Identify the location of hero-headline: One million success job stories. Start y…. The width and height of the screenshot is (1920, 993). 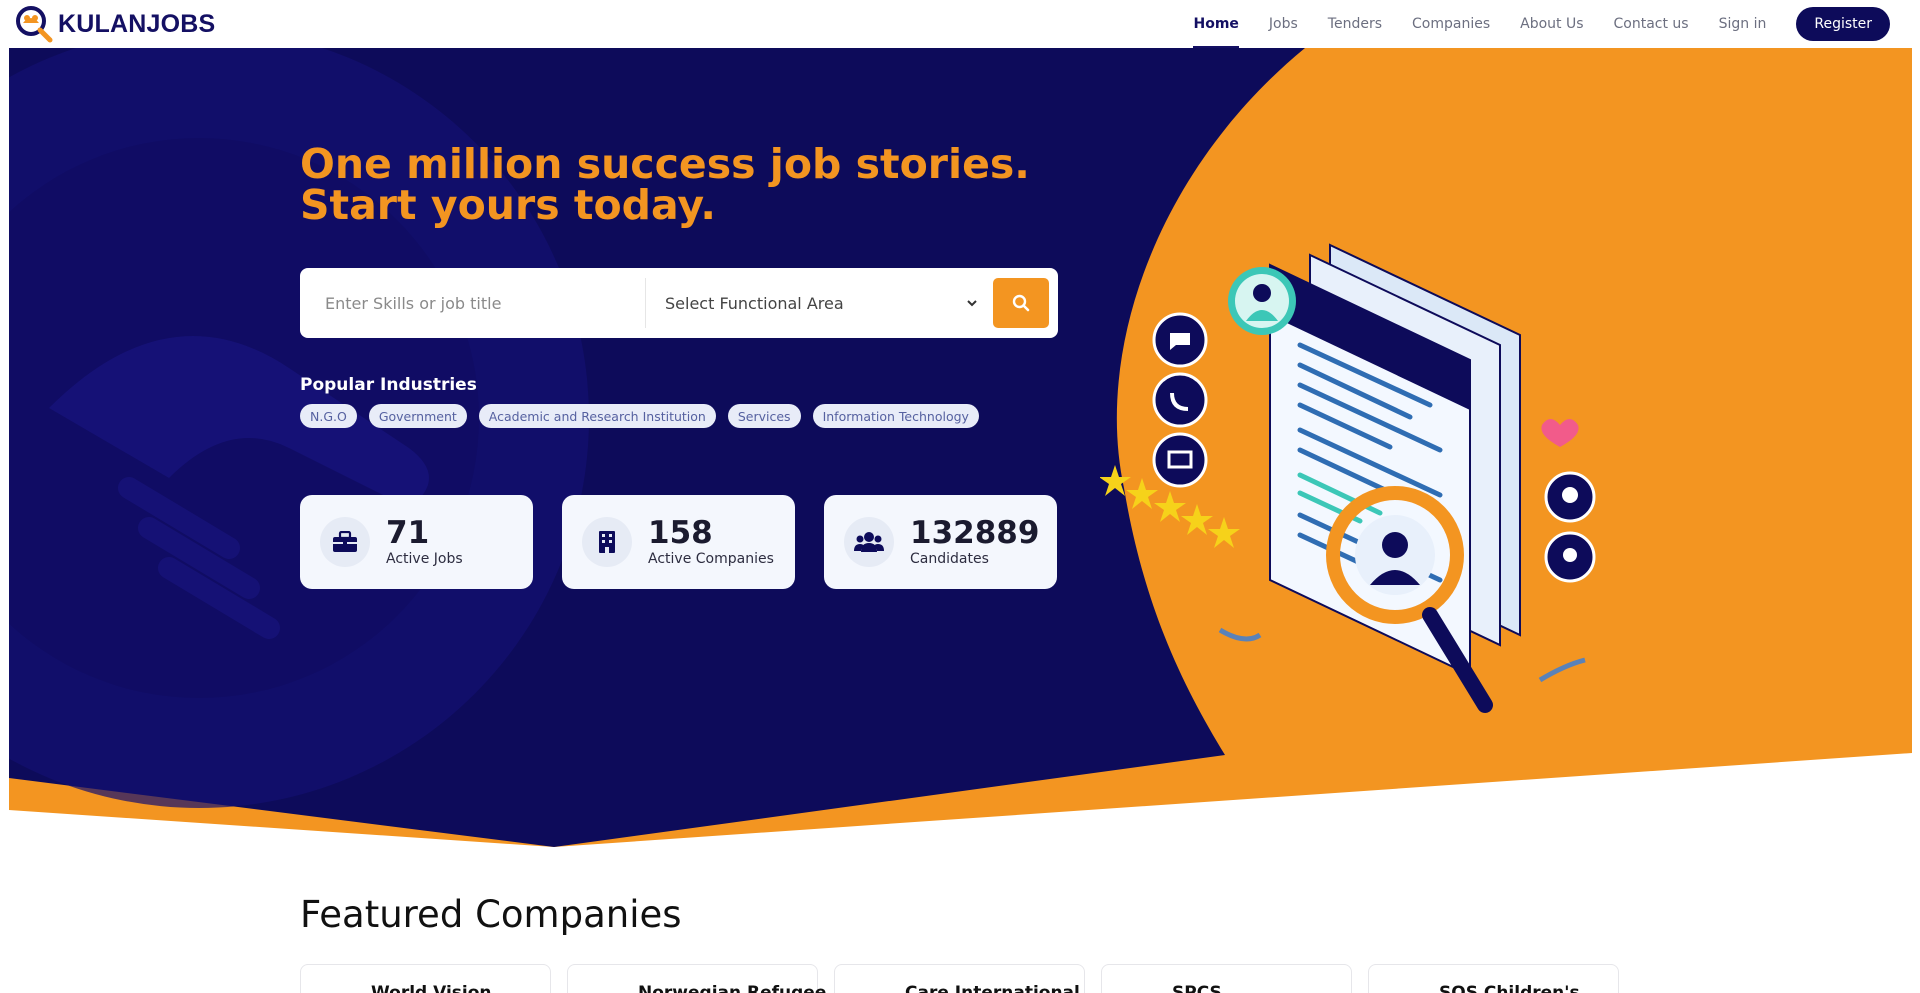
(665, 185).